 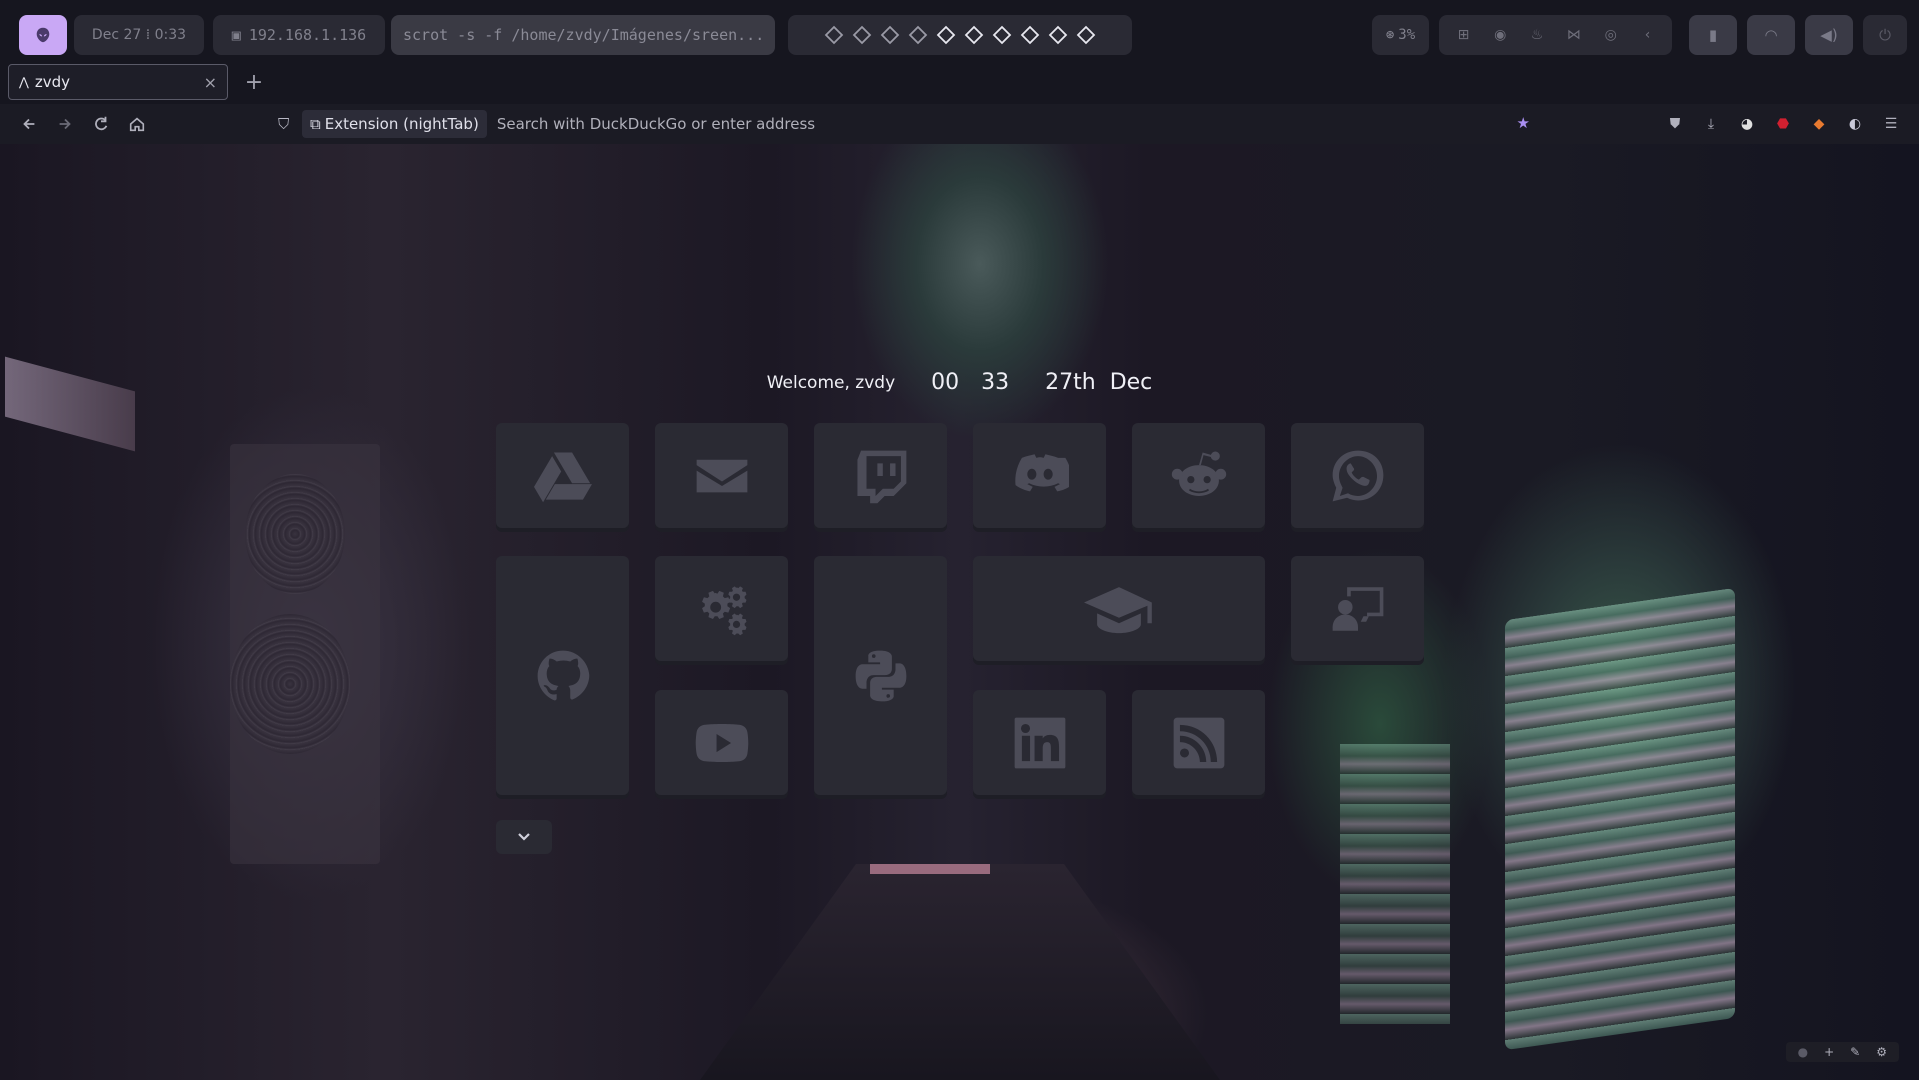 I want to click on back-button, so click(x=29, y=124).